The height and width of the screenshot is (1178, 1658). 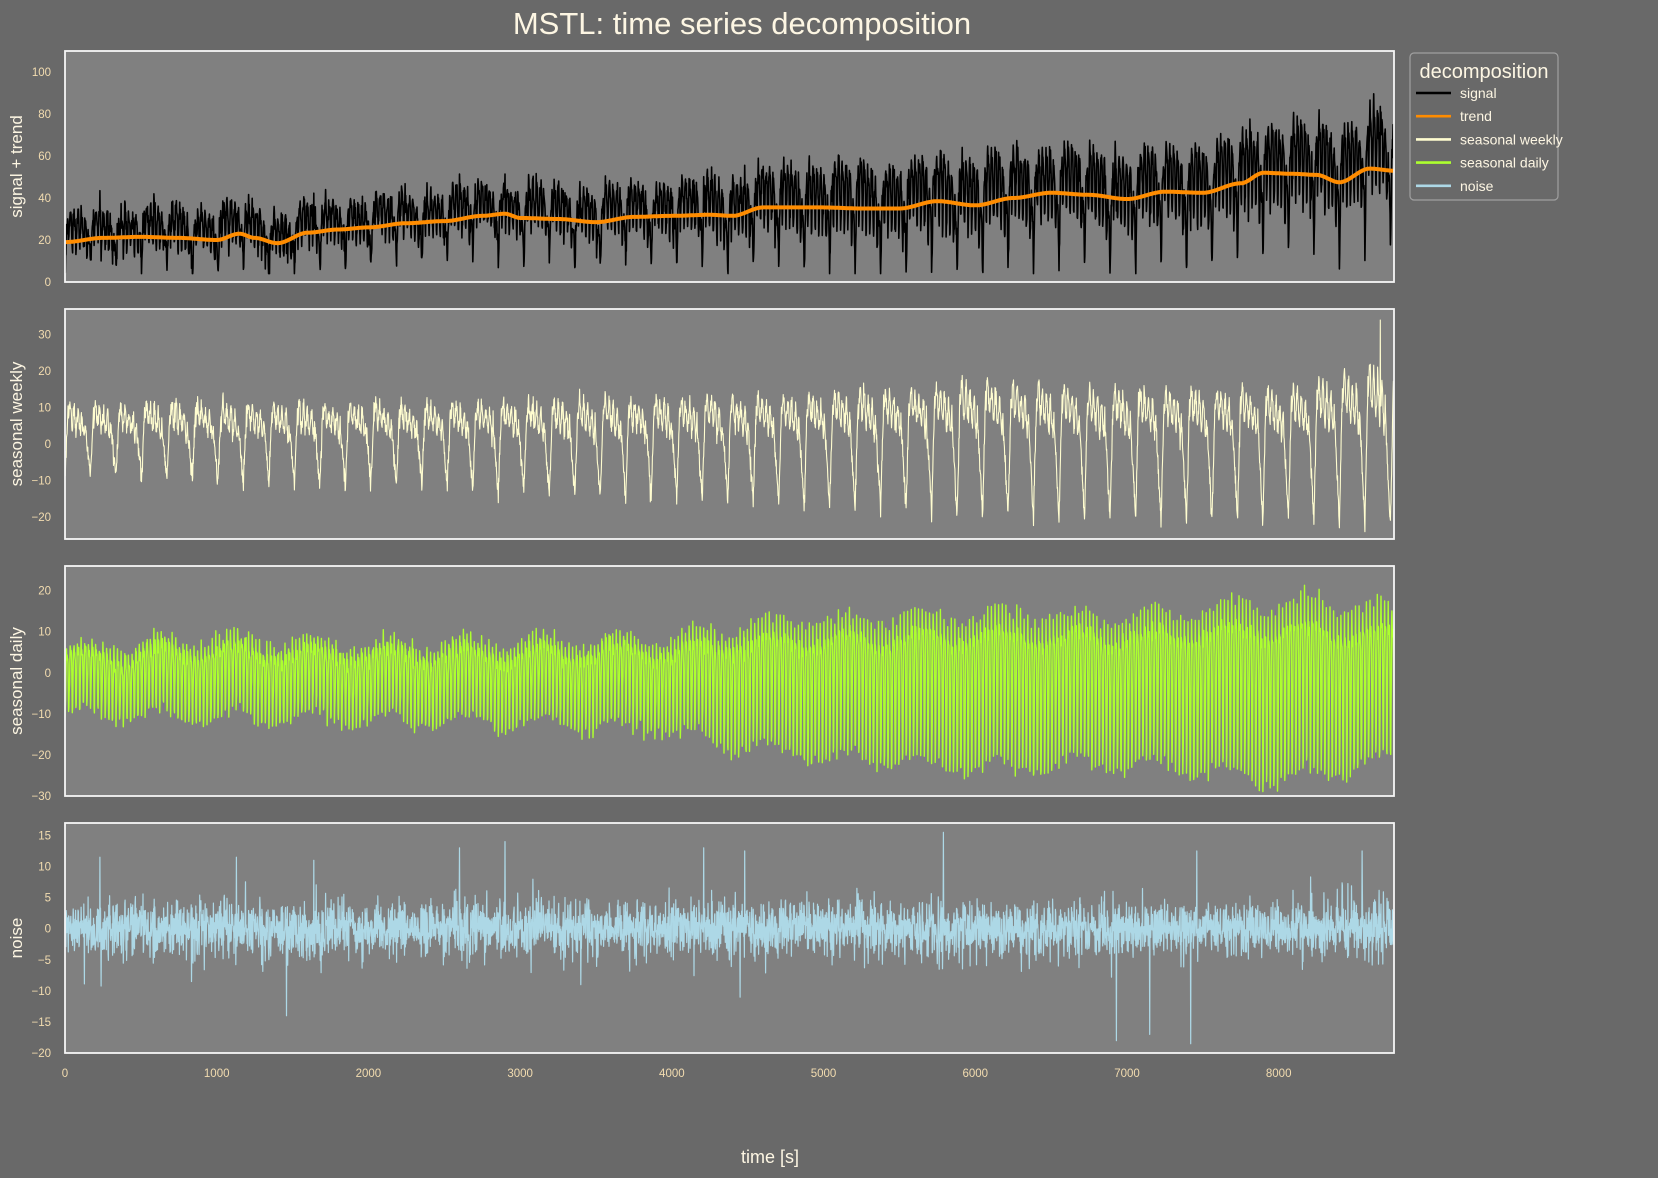 I want to click on legend-label: signal, so click(x=1478, y=93).